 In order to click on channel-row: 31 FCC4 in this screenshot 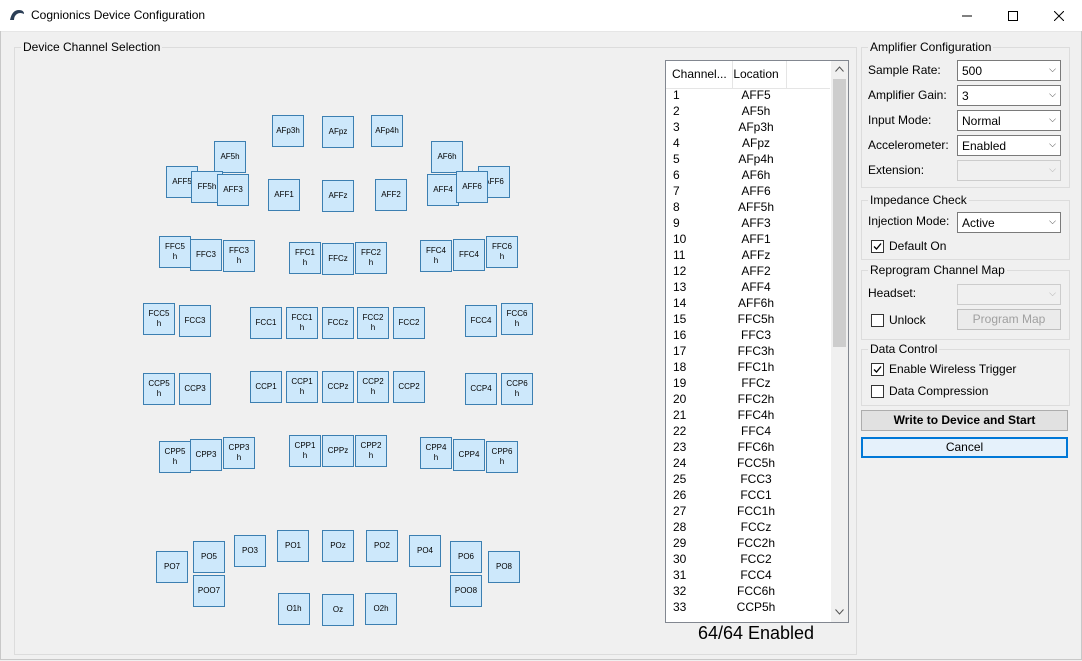, I will do `click(748, 575)`.